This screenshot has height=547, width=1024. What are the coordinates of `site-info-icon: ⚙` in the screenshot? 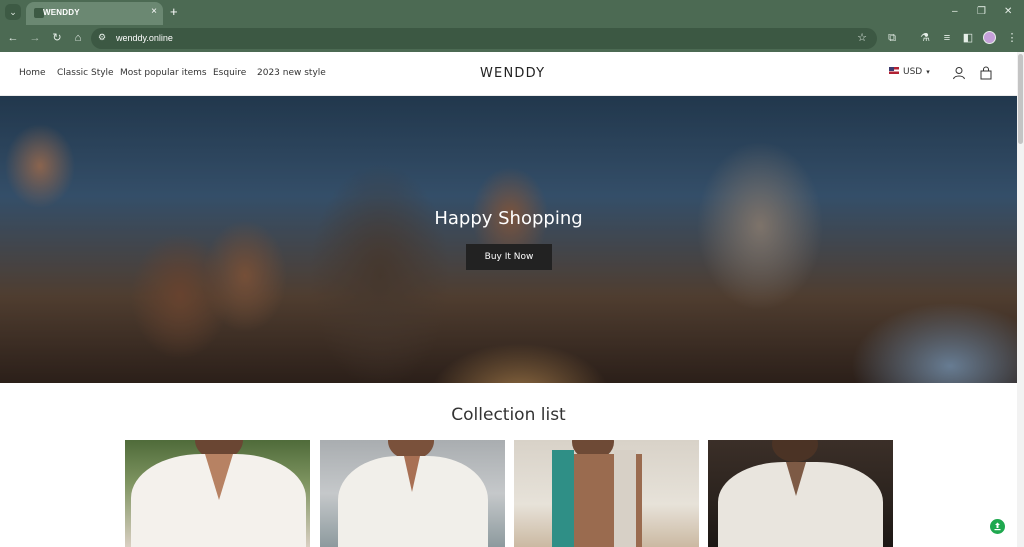 It's located at (102, 37).